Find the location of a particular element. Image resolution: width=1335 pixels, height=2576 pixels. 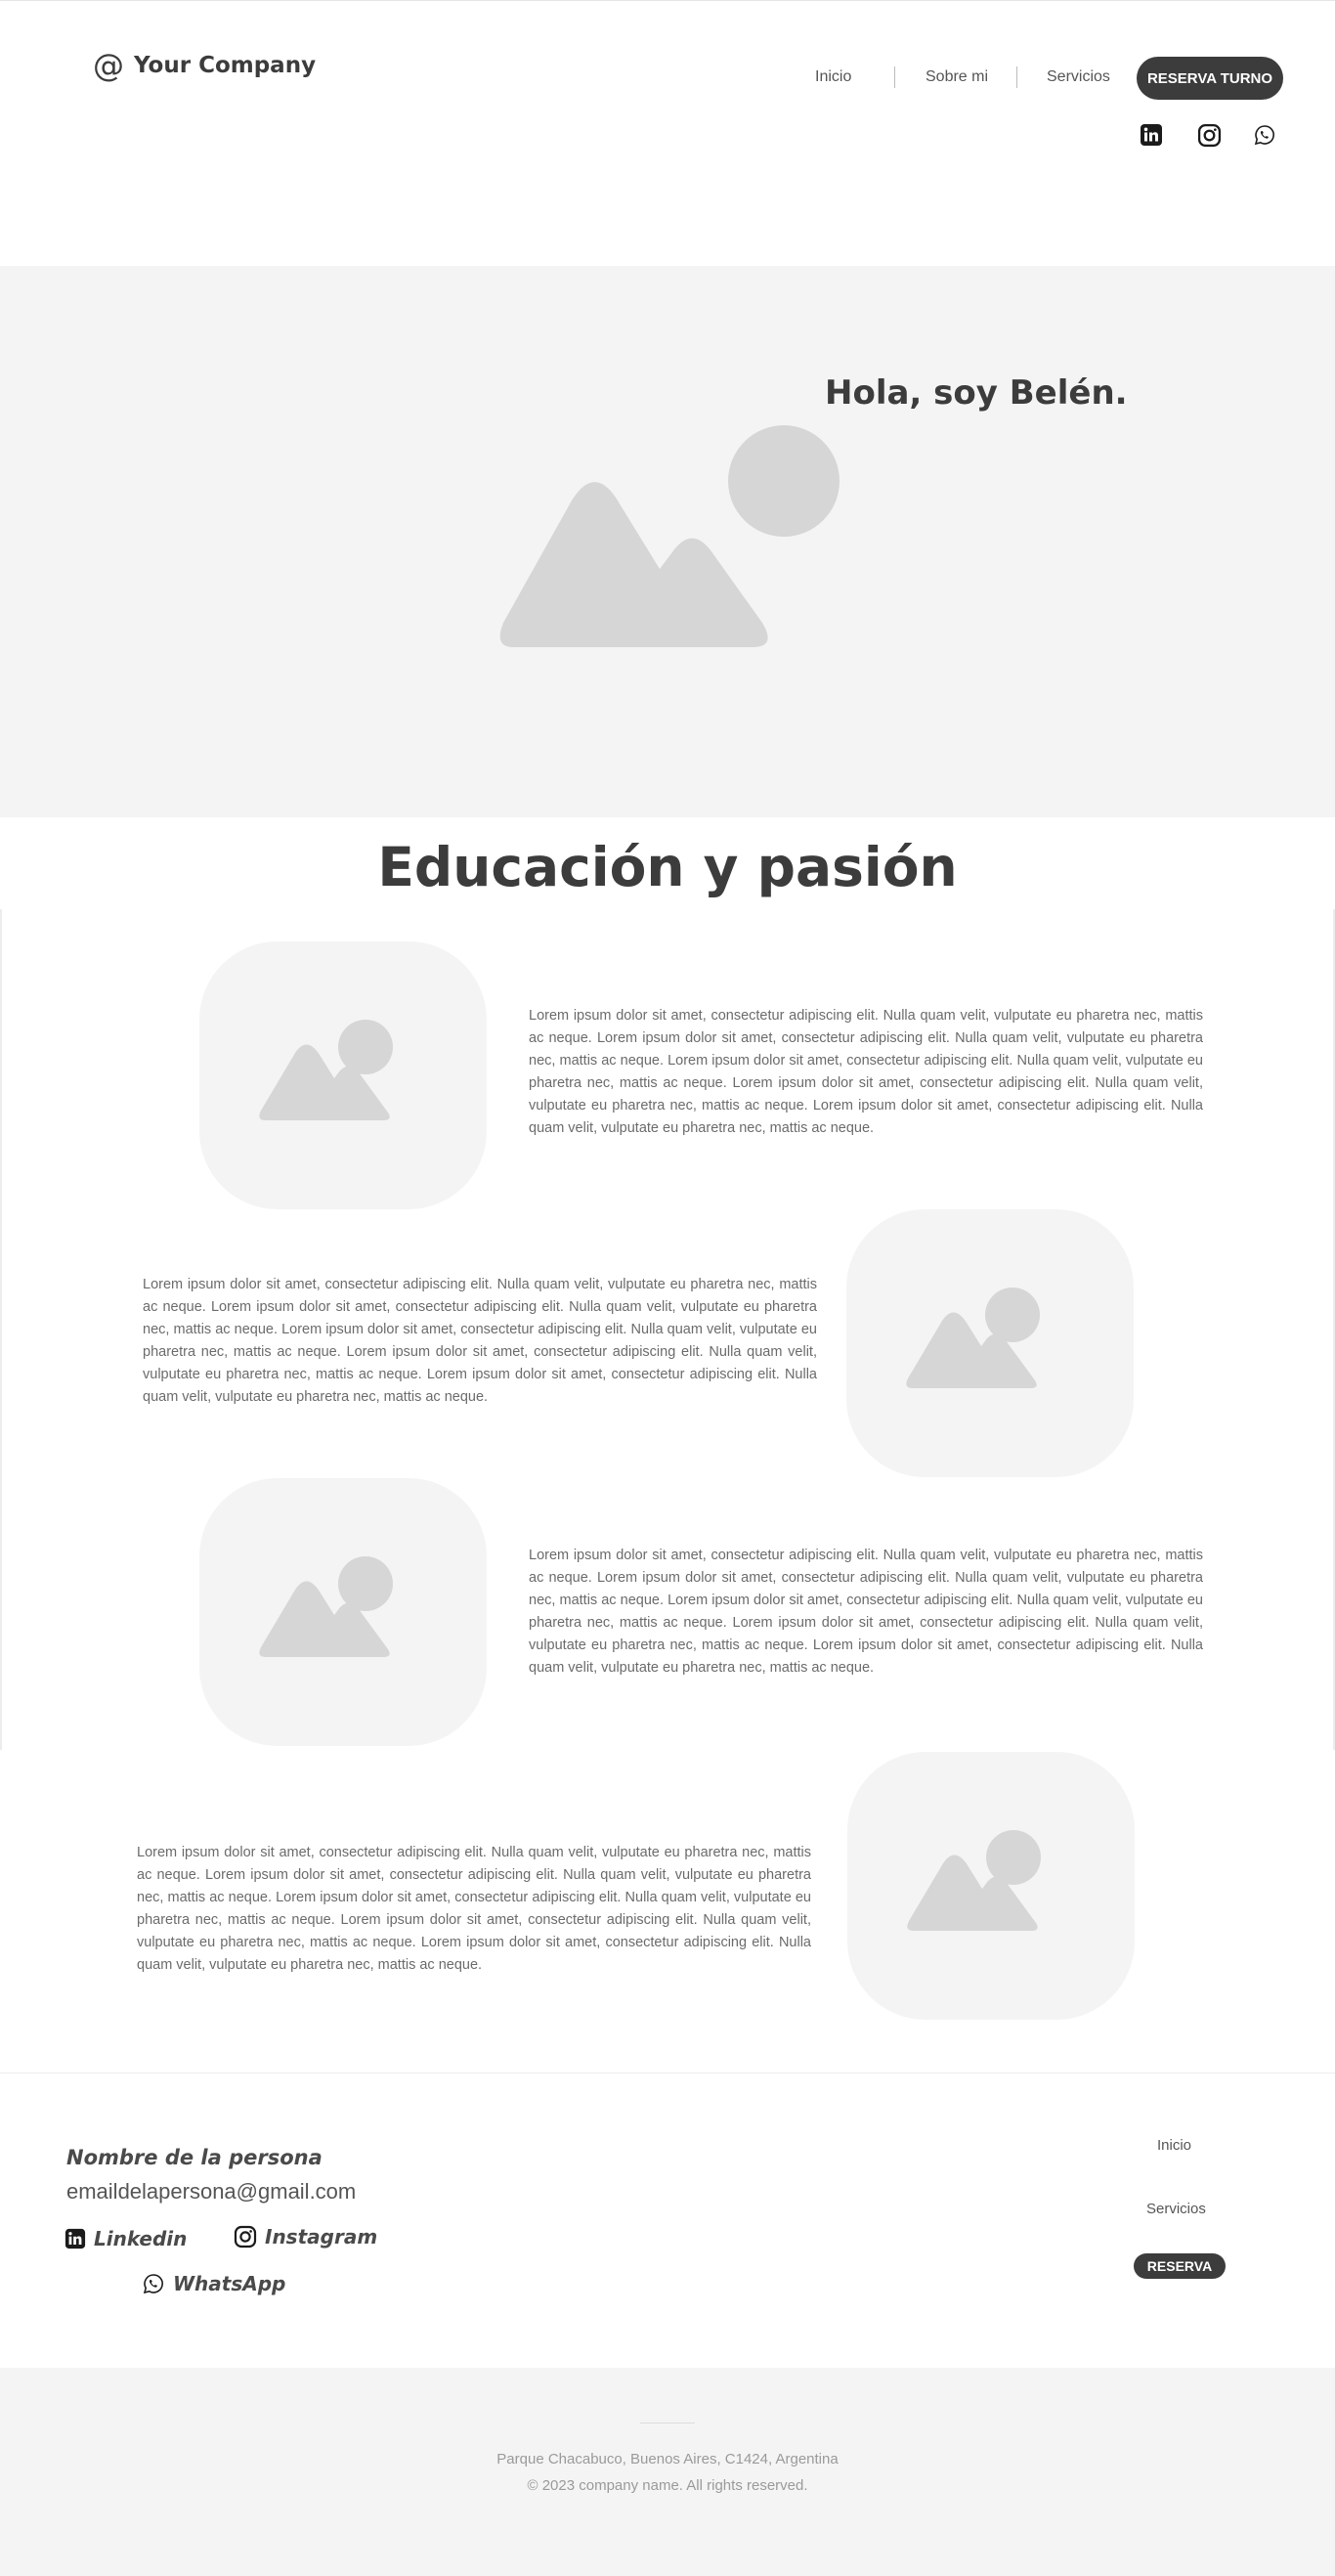

footer-instagram-label: Instagram is located at coordinates (321, 2237).